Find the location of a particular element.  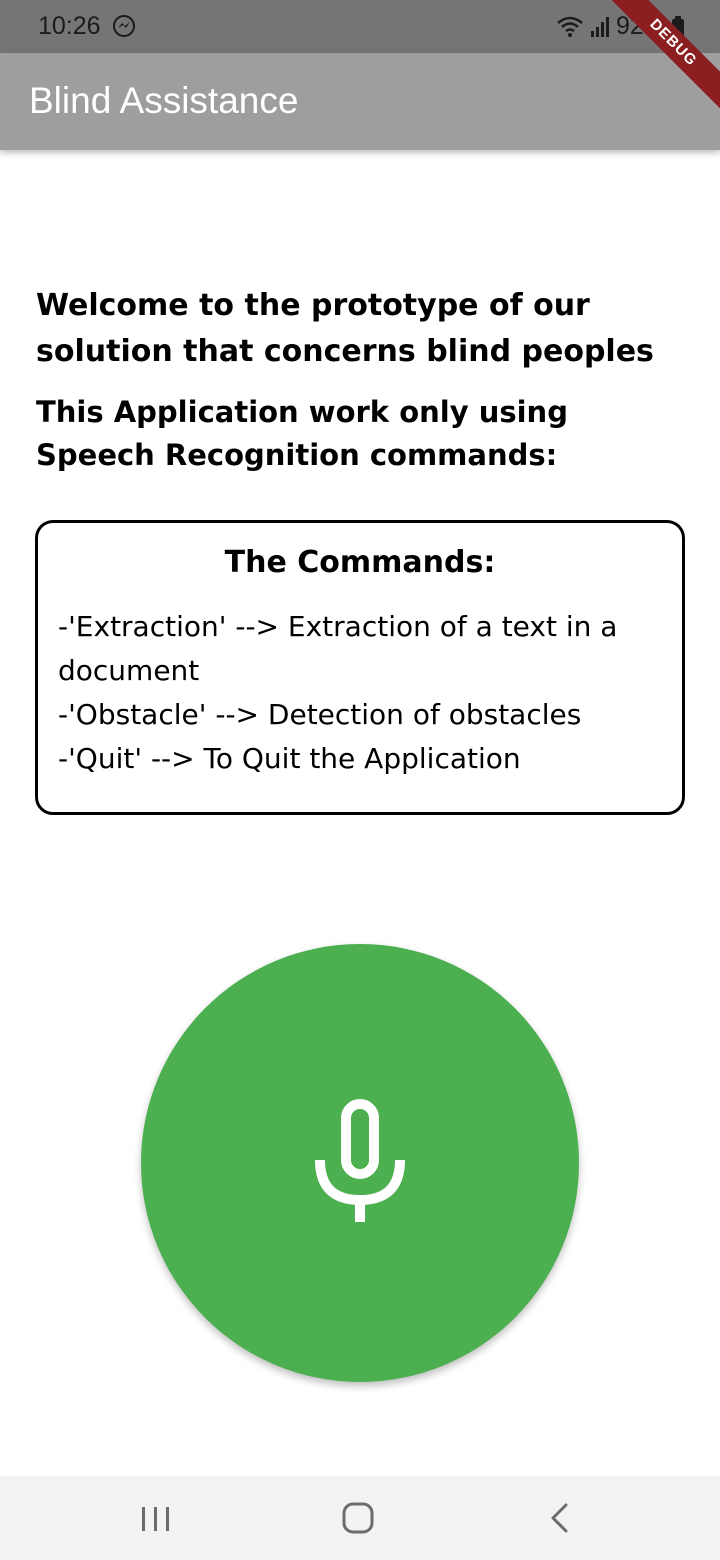

recents-icon is located at coordinates (156, 1519).